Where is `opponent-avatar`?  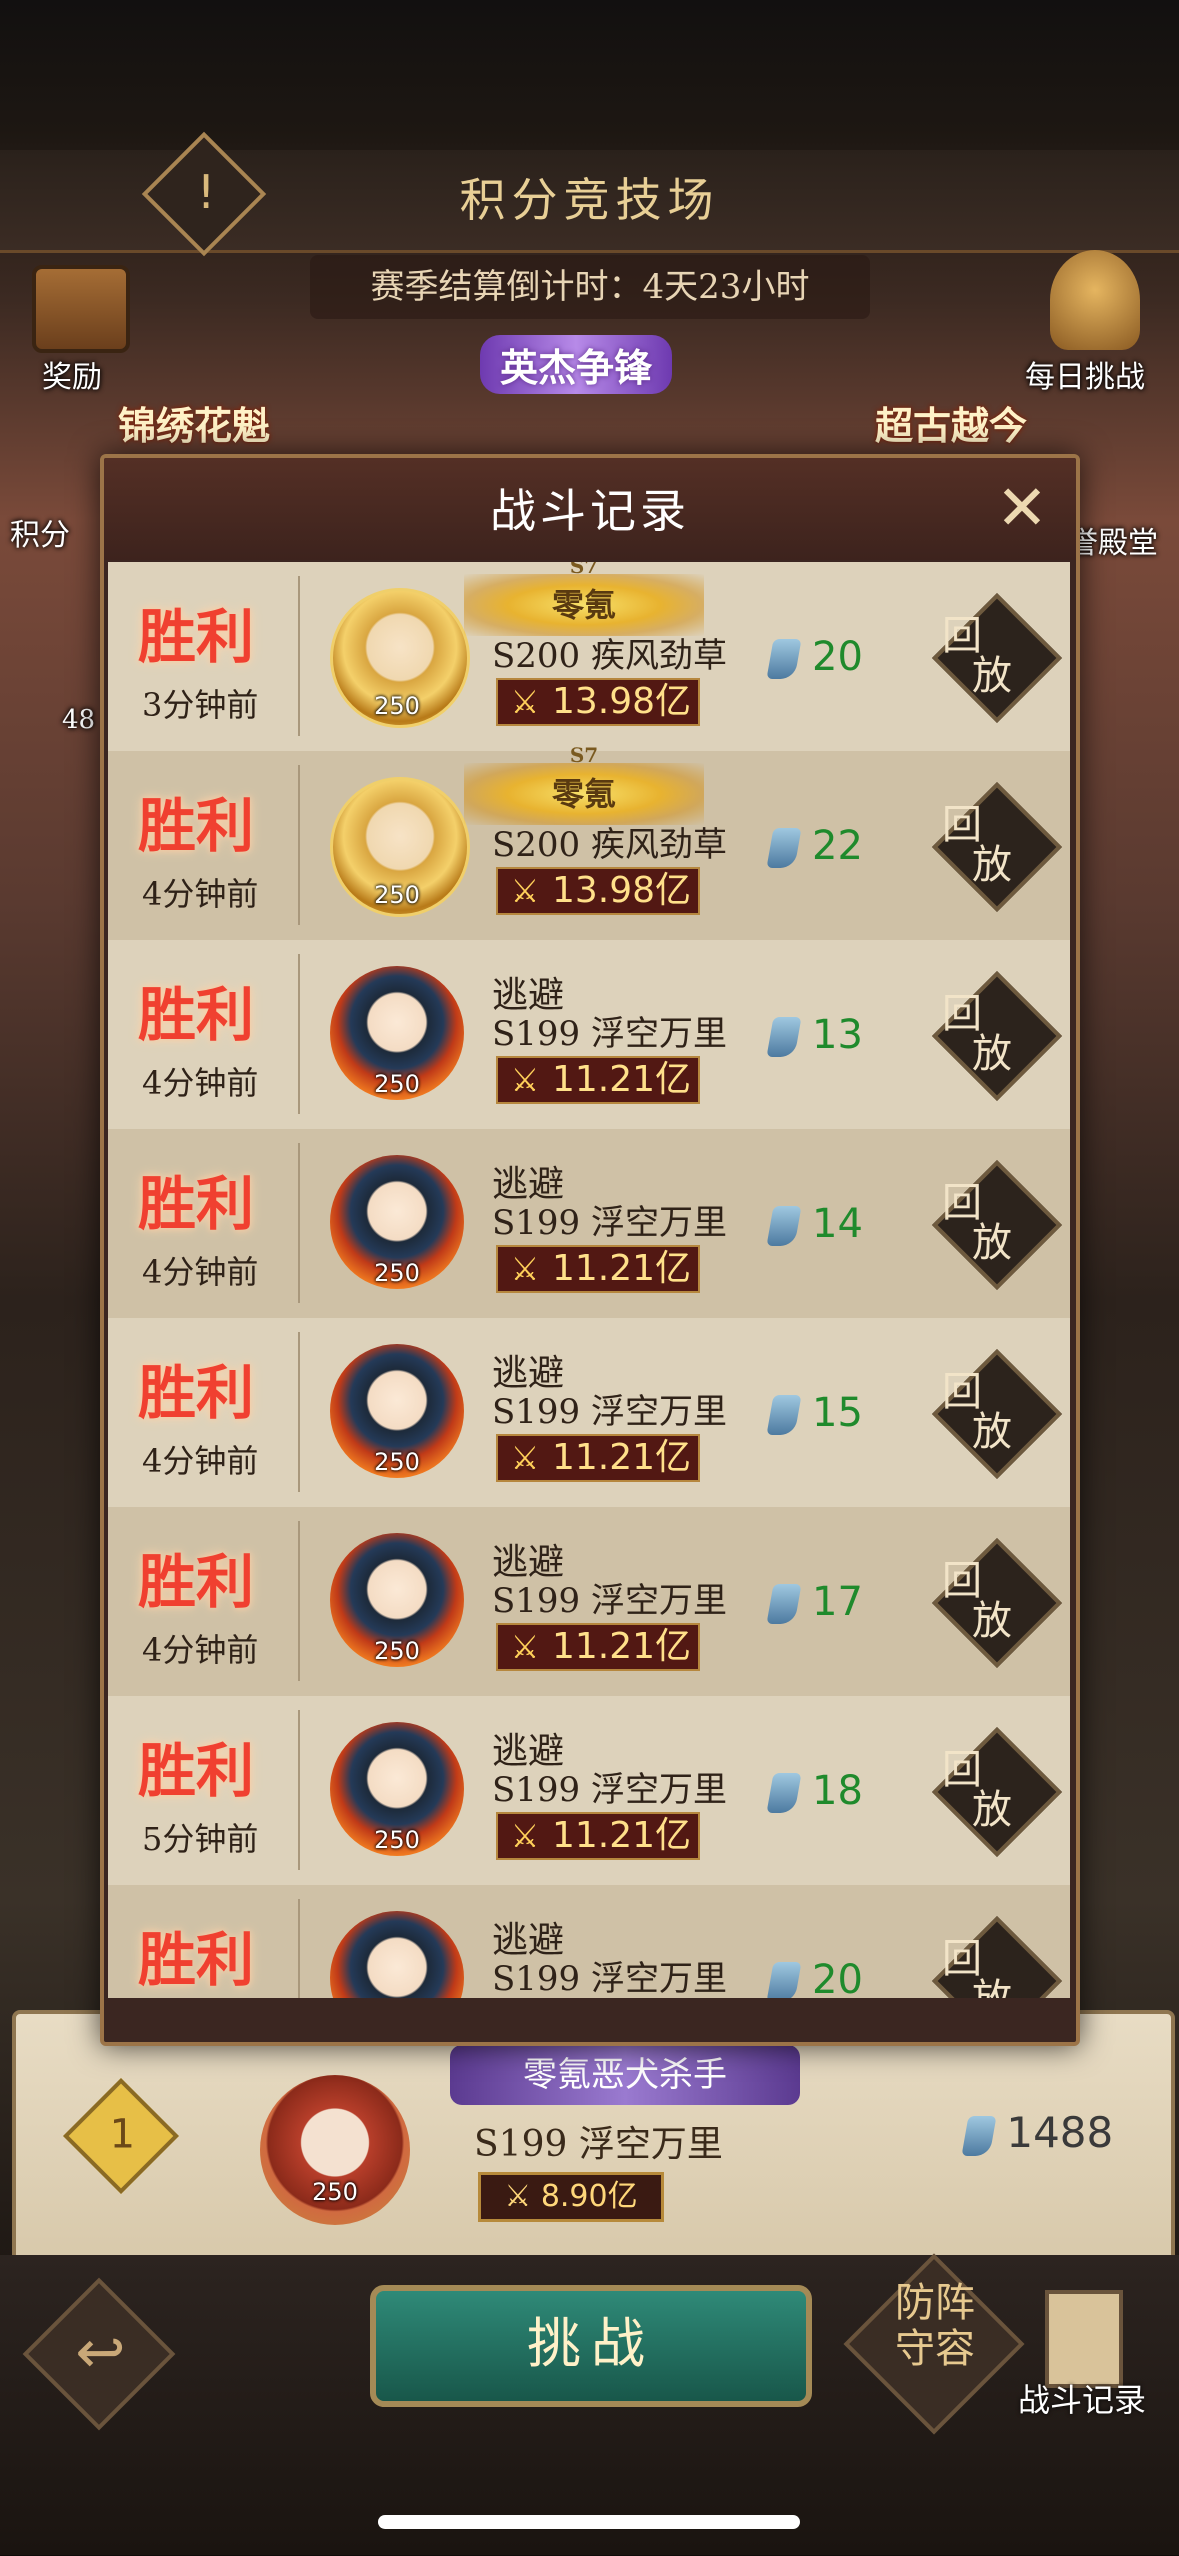
opponent-avatar is located at coordinates (397, 1954).